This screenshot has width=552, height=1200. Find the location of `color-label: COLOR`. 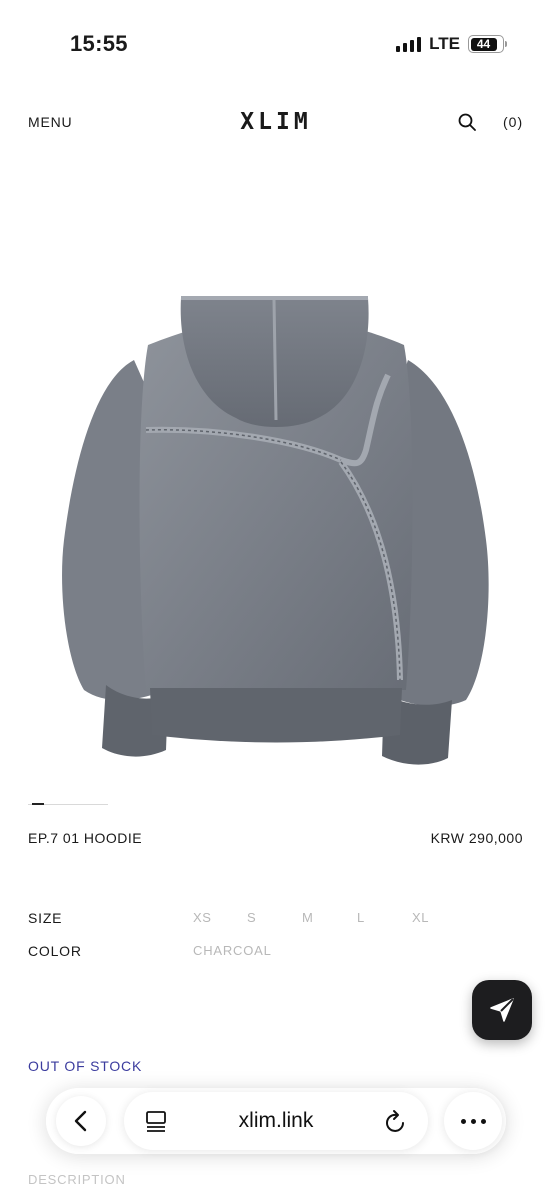

color-label: COLOR is located at coordinates (55, 951).